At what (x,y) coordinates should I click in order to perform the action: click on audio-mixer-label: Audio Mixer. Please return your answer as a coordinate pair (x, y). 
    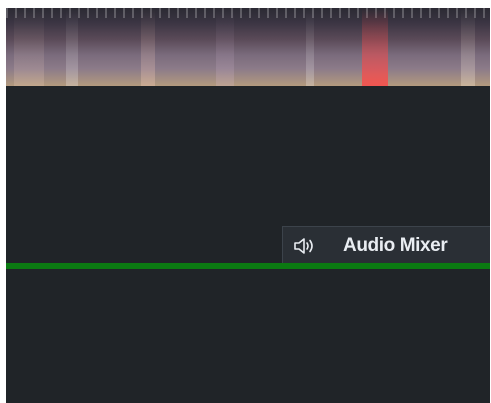
    Looking at the image, I should click on (395, 245).